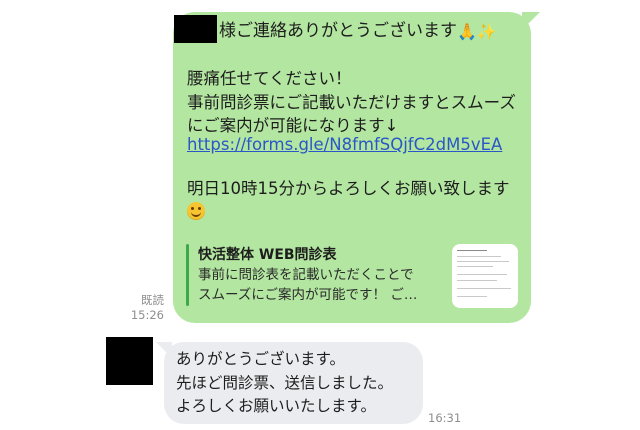  I want to click on greeting-line: 様ご連絡ありがとうございます🙏✨, so click(358, 31).